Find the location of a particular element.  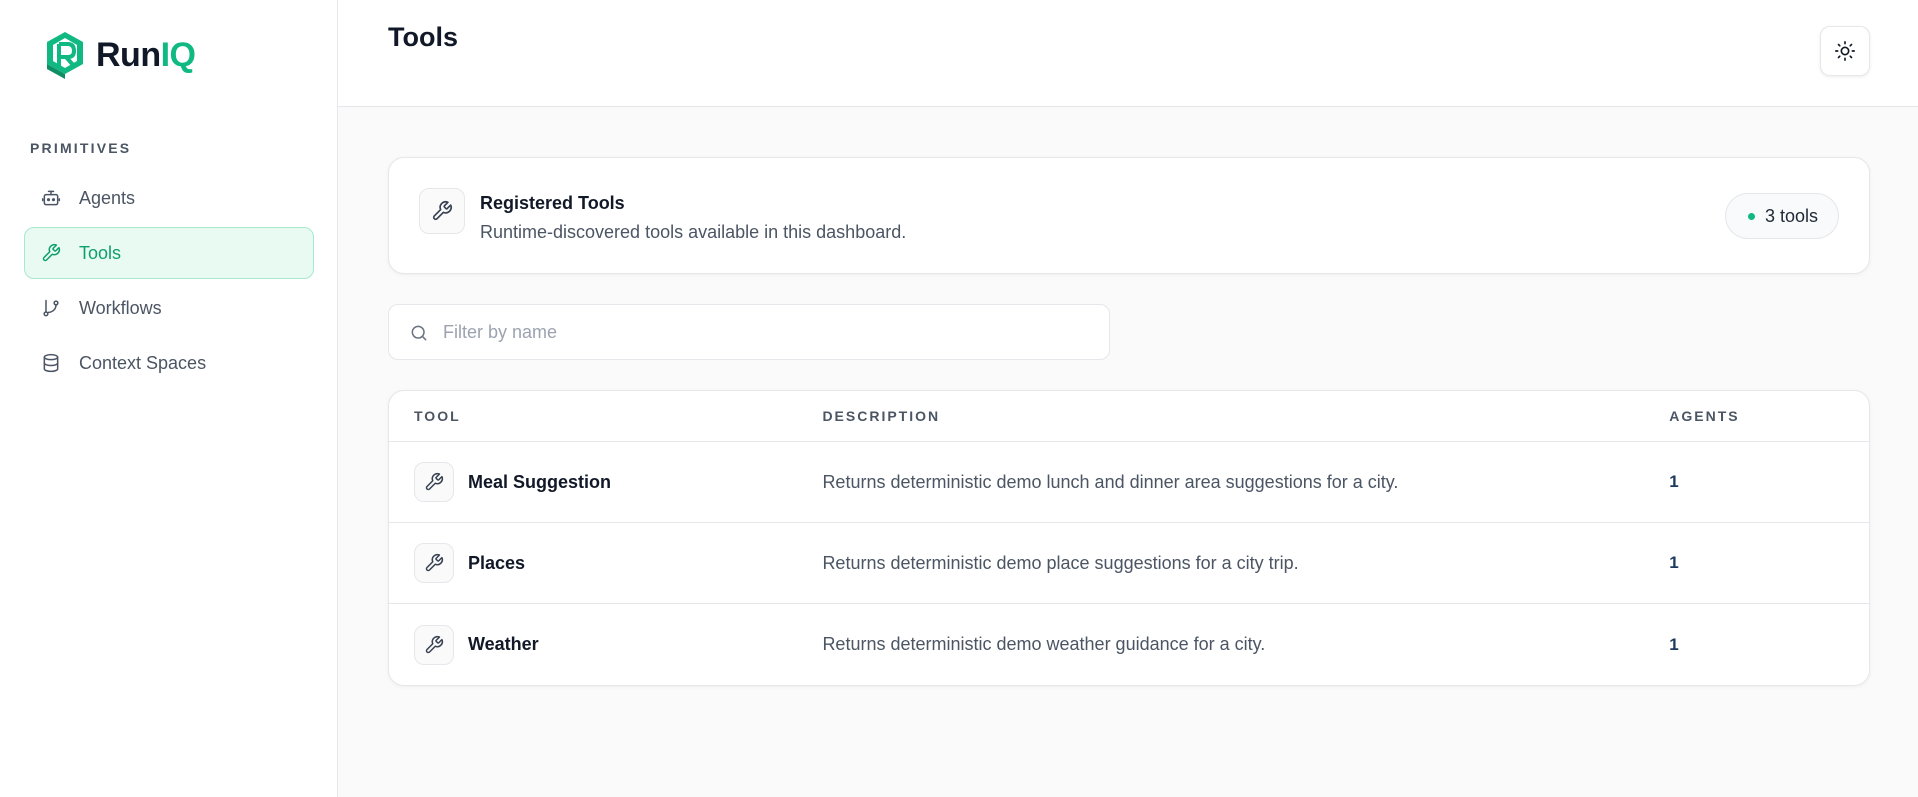

search-icon is located at coordinates (419, 333).